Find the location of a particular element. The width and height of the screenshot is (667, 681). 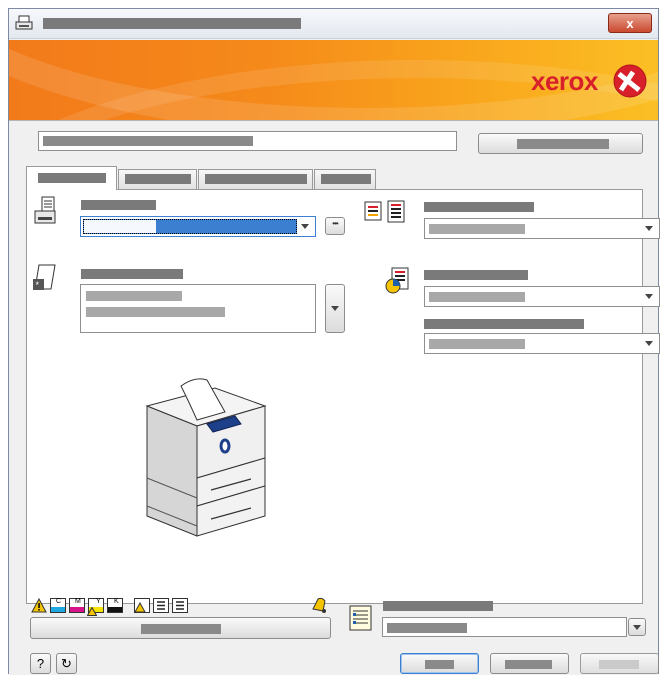

list-icon is located at coordinates (361, 618).